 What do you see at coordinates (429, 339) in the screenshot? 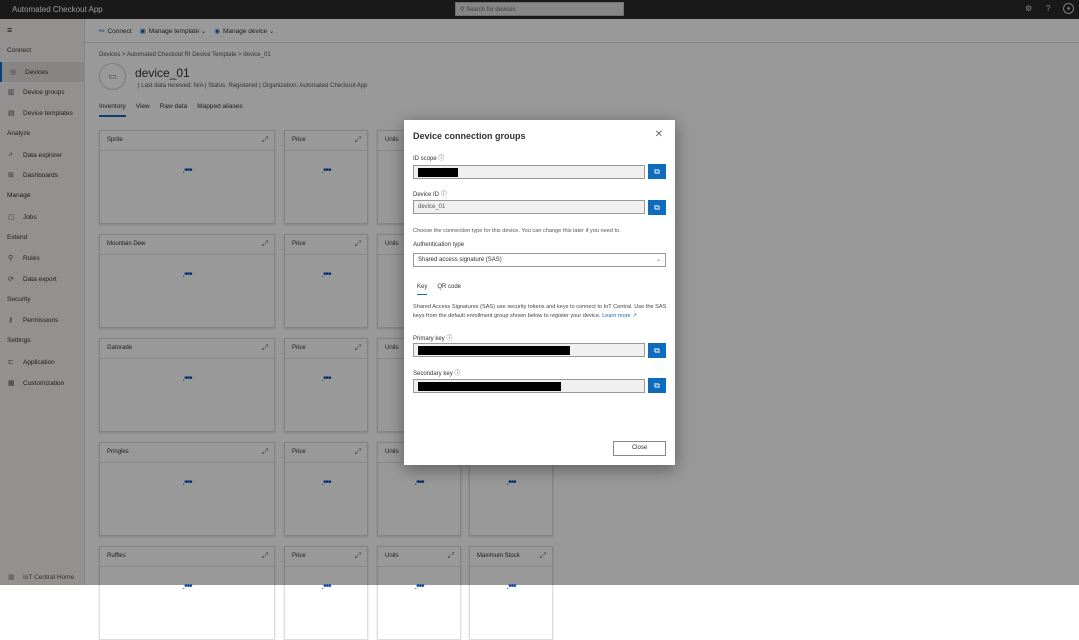
I see `label: Primary key` at bounding box center [429, 339].